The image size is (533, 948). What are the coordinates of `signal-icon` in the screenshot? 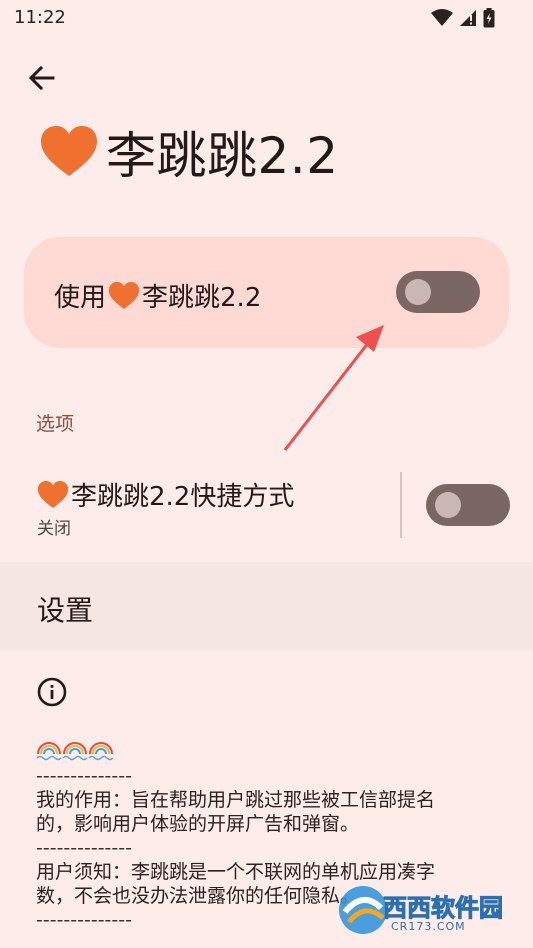 It's located at (468, 18).